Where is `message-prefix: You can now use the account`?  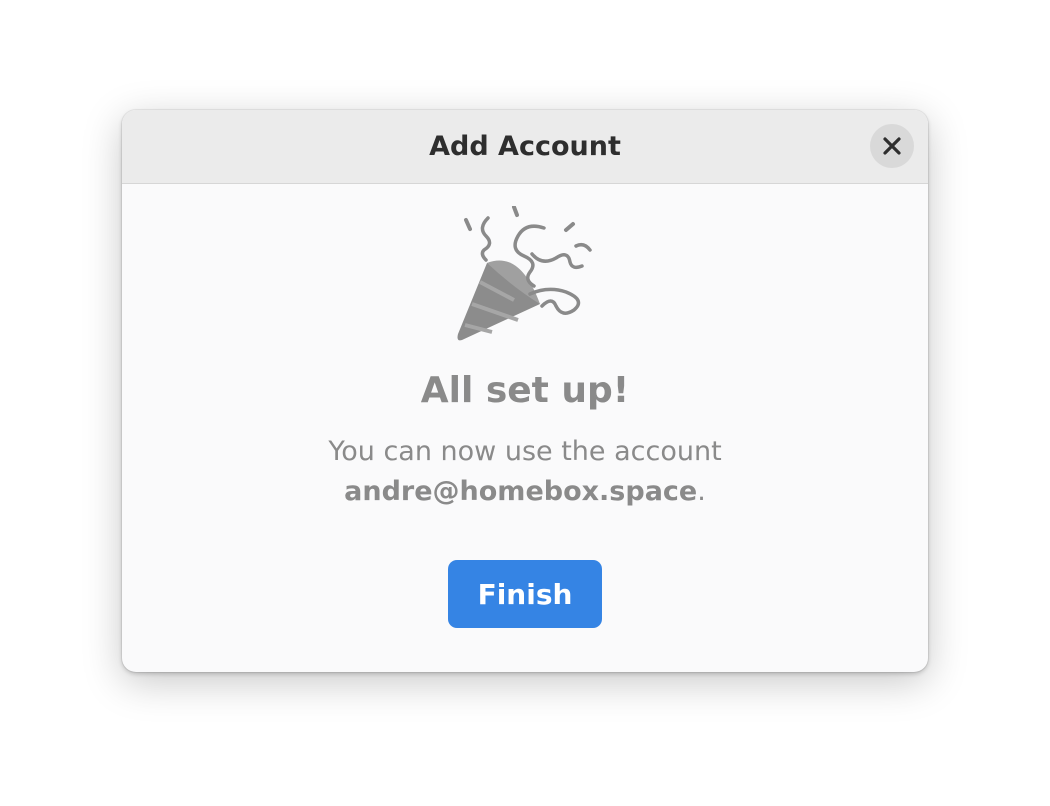
message-prefix: You can now use the account is located at coordinates (525, 451).